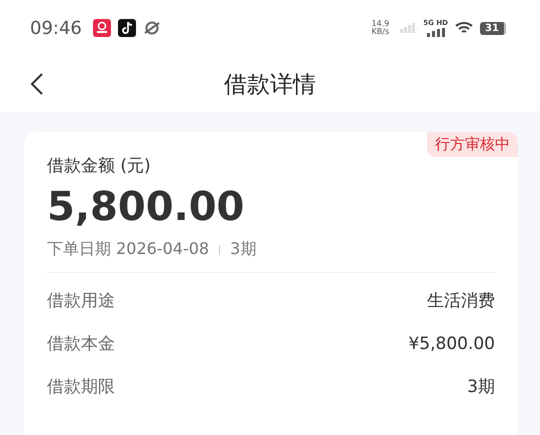 This screenshot has width=540, height=435. Describe the element at coordinates (451, 344) in the screenshot. I see `detail-value: ¥5,800.00` at that location.